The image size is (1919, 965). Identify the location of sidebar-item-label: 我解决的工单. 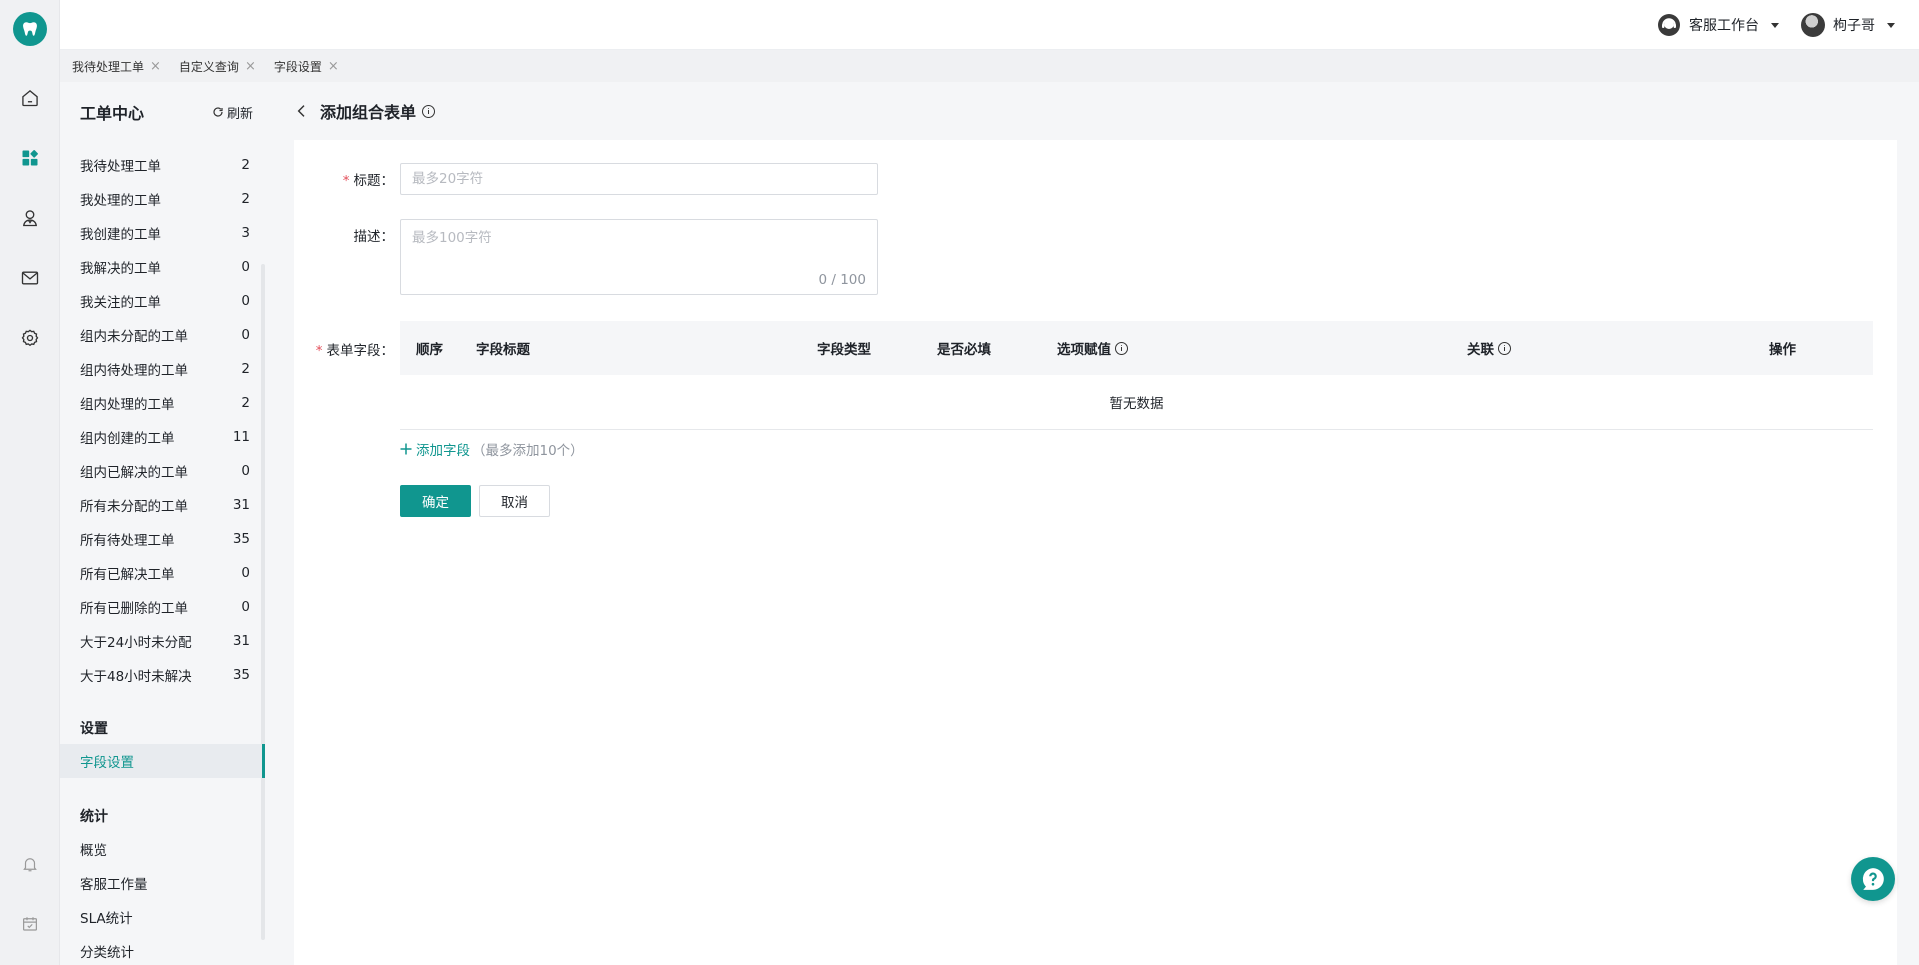
(120, 269).